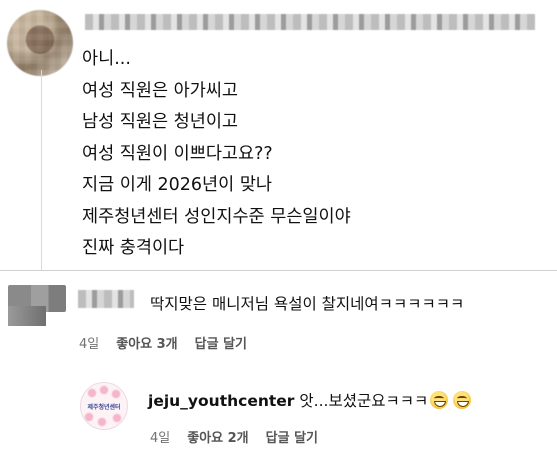  I want to click on reply-line: jeju_youthcenter 앗...보셨군요ㅋㅋㅋ, so click(310, 400).